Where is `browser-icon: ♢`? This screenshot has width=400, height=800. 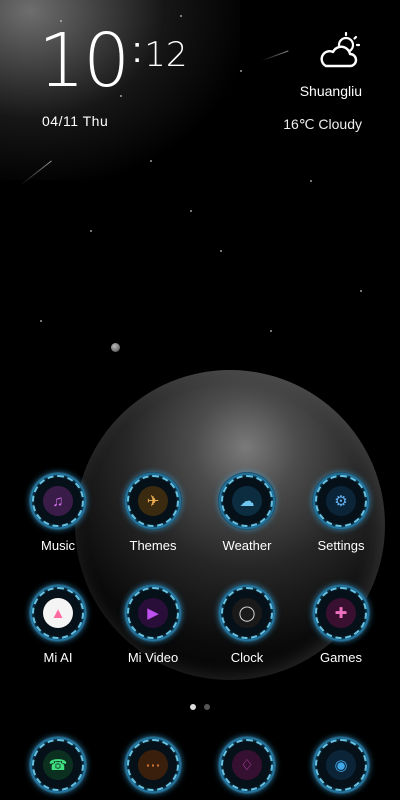 browser-icon: ♢ is located at coordinates (247, 765).